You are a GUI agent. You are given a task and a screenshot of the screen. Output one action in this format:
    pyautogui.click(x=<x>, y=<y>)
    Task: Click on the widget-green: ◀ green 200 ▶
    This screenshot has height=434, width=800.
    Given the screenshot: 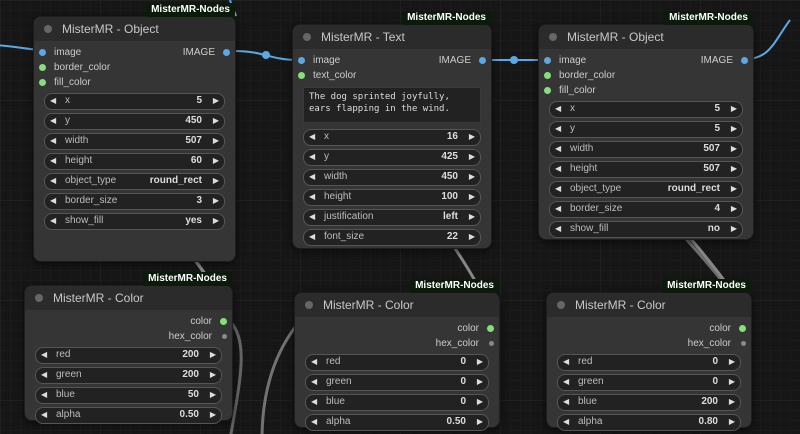 What is the action you would take?
    pyautogui.click(x=128, y=375)
    